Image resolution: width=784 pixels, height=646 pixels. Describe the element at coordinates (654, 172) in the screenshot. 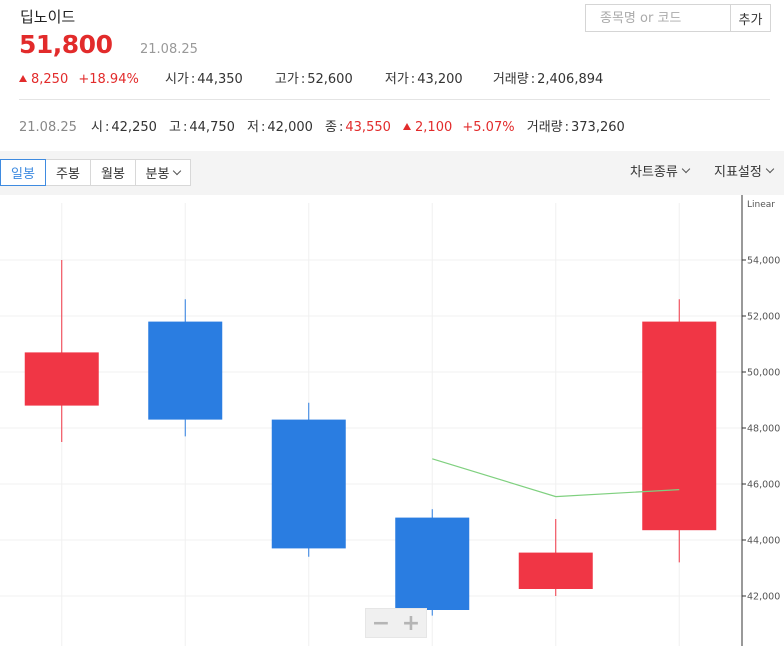

I see `chart-type-label: 차트종류` at that location.